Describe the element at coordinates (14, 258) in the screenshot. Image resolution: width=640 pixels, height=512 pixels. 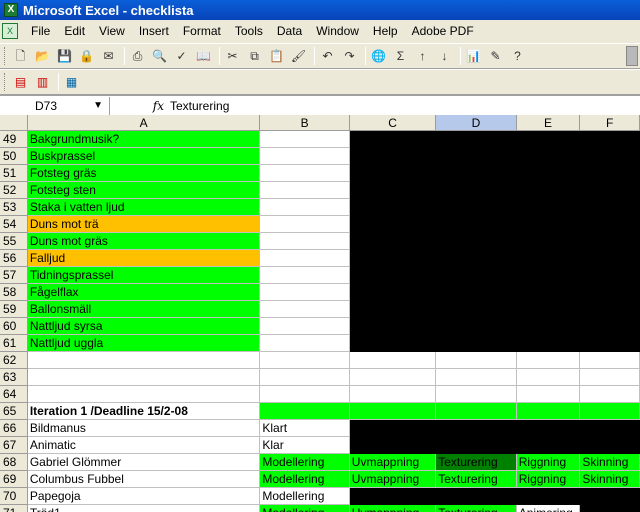
I see `row-header: 56` at that location.